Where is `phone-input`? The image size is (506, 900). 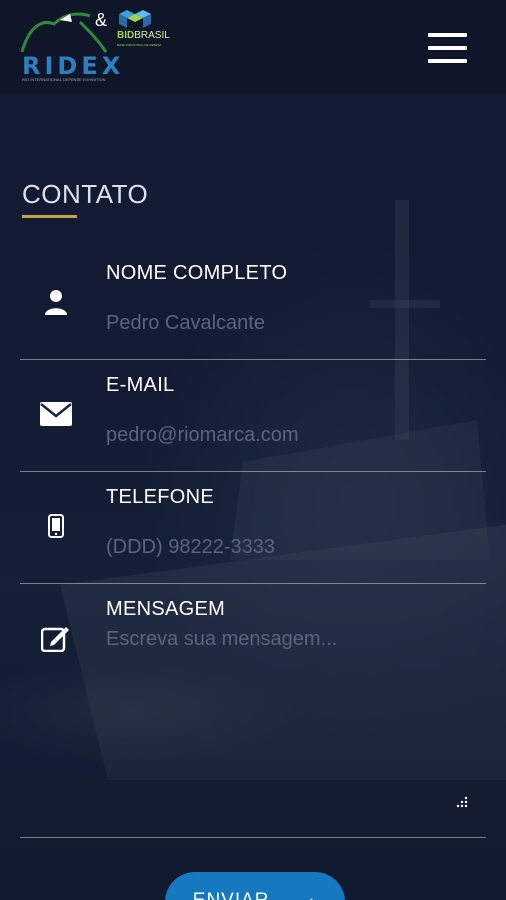 phone-input is located at coordinates (286, 547).